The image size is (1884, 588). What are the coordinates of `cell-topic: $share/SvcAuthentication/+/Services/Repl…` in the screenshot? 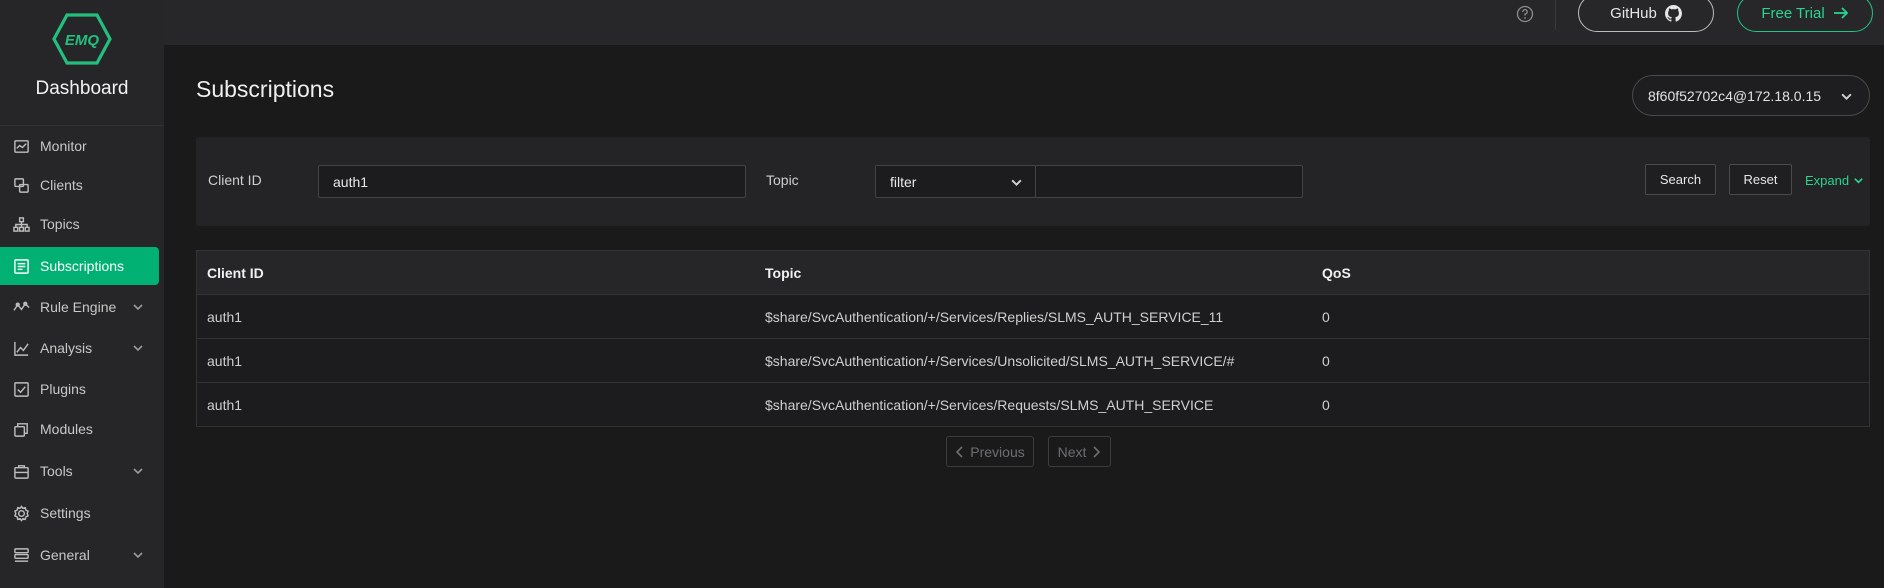 It's located at (994, 317).